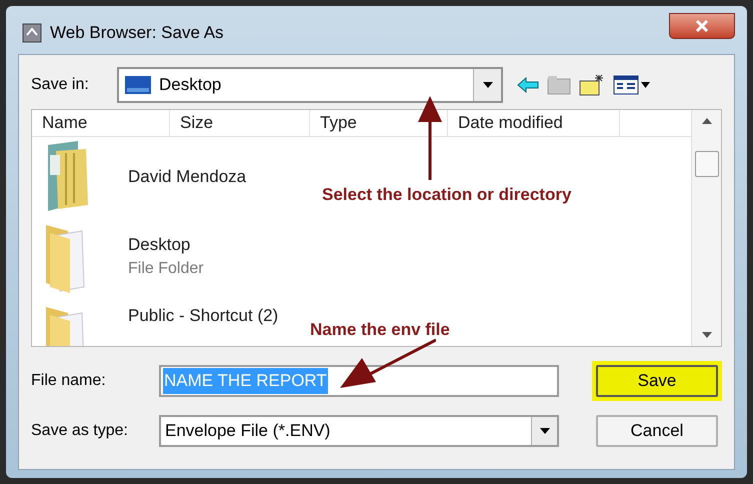 This screenshot has width=753, height=484. Describe the element at coordinates (380, 330) in the screenshot. I see `annotation-text: Name the env file` at that location.